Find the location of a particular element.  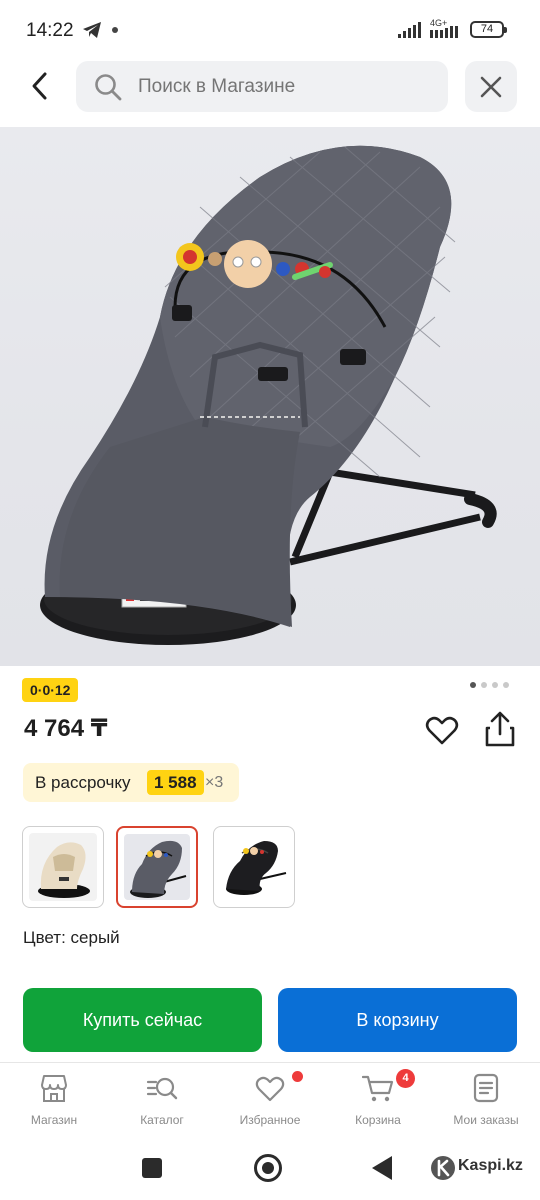

nav-shop: Магазин is located at coordinates (54, 1100).